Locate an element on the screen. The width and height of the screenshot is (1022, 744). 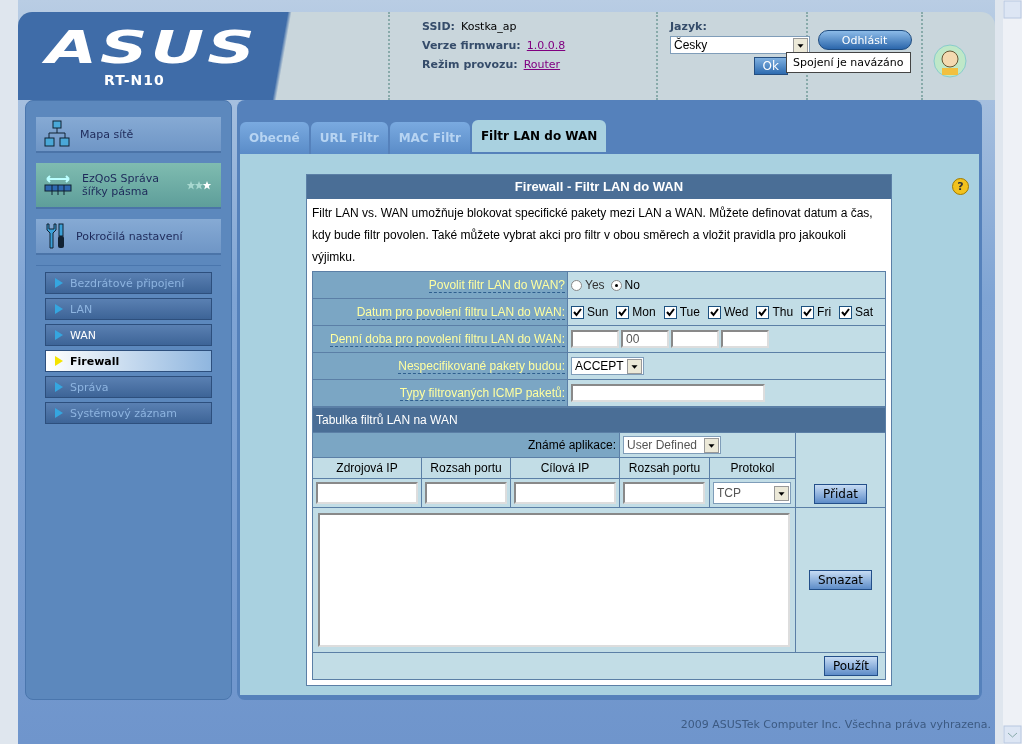
day-option: Fri is located at coordinates (816, 312).